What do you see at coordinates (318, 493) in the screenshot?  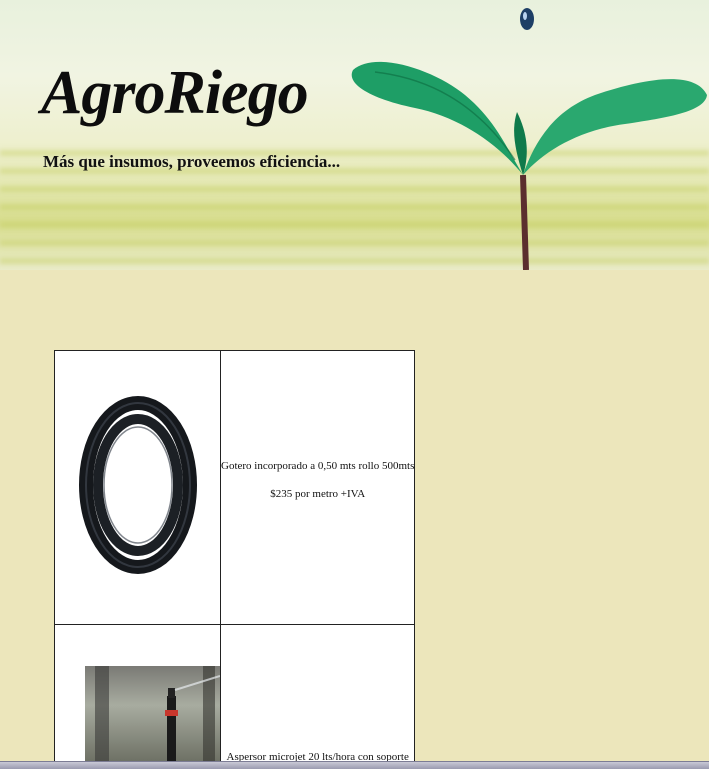 I see `product-price: $235 por metro +IVA` at bounding box center [318, 493].